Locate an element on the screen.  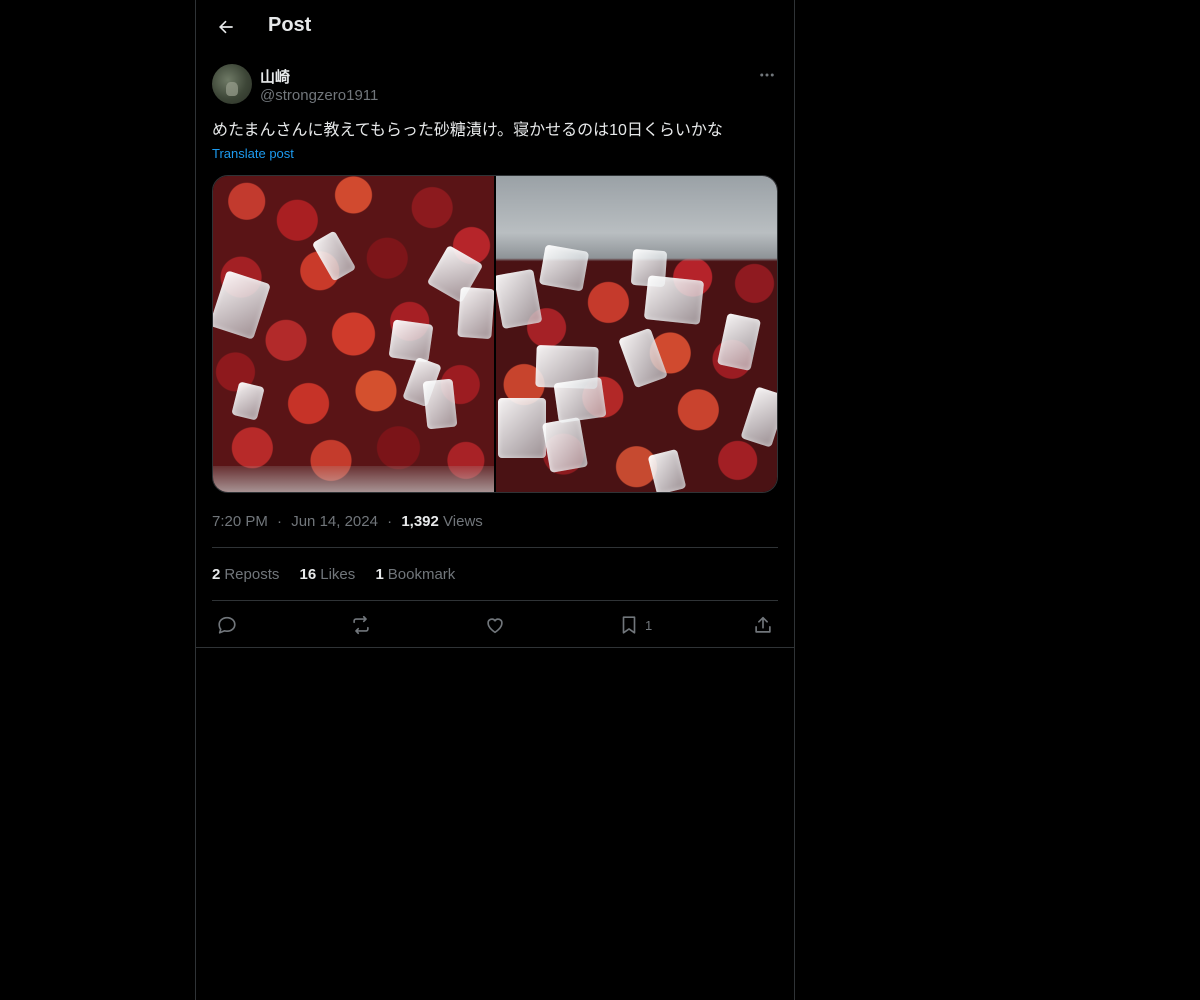
likes-stat: 16 Likes is located at coordinates (328, 574).